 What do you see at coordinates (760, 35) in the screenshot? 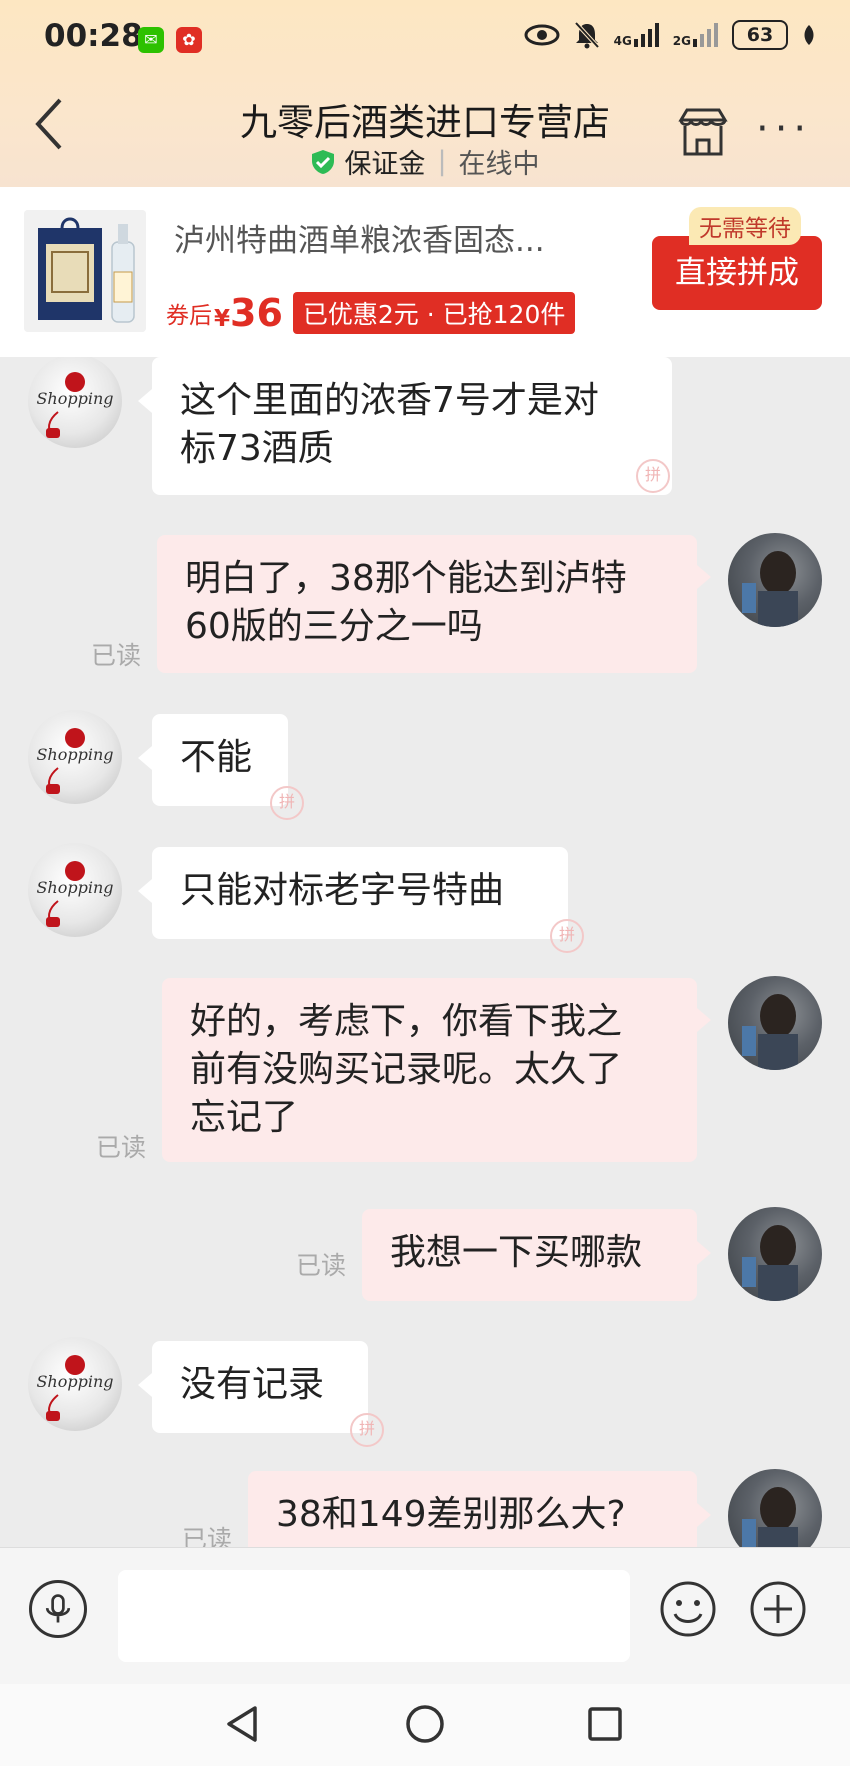
I see `battery-indicator: 63` at bounding box center [760, 35].